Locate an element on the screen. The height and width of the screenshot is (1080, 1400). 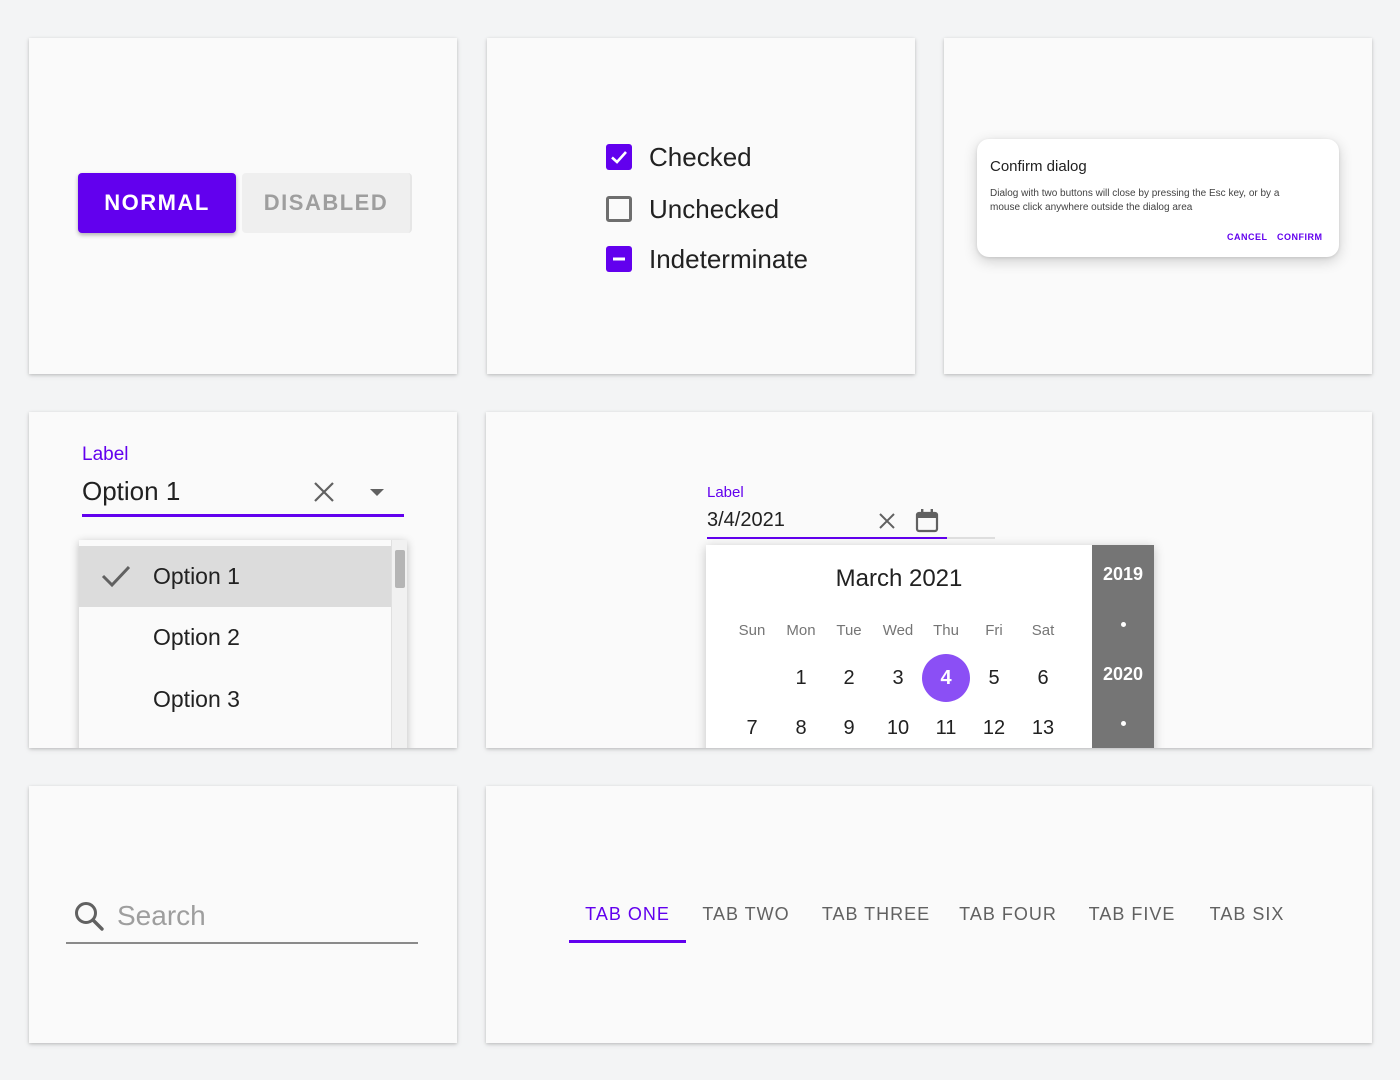
calendar-month-title: March 2021 is located at coordinates (899, 578).